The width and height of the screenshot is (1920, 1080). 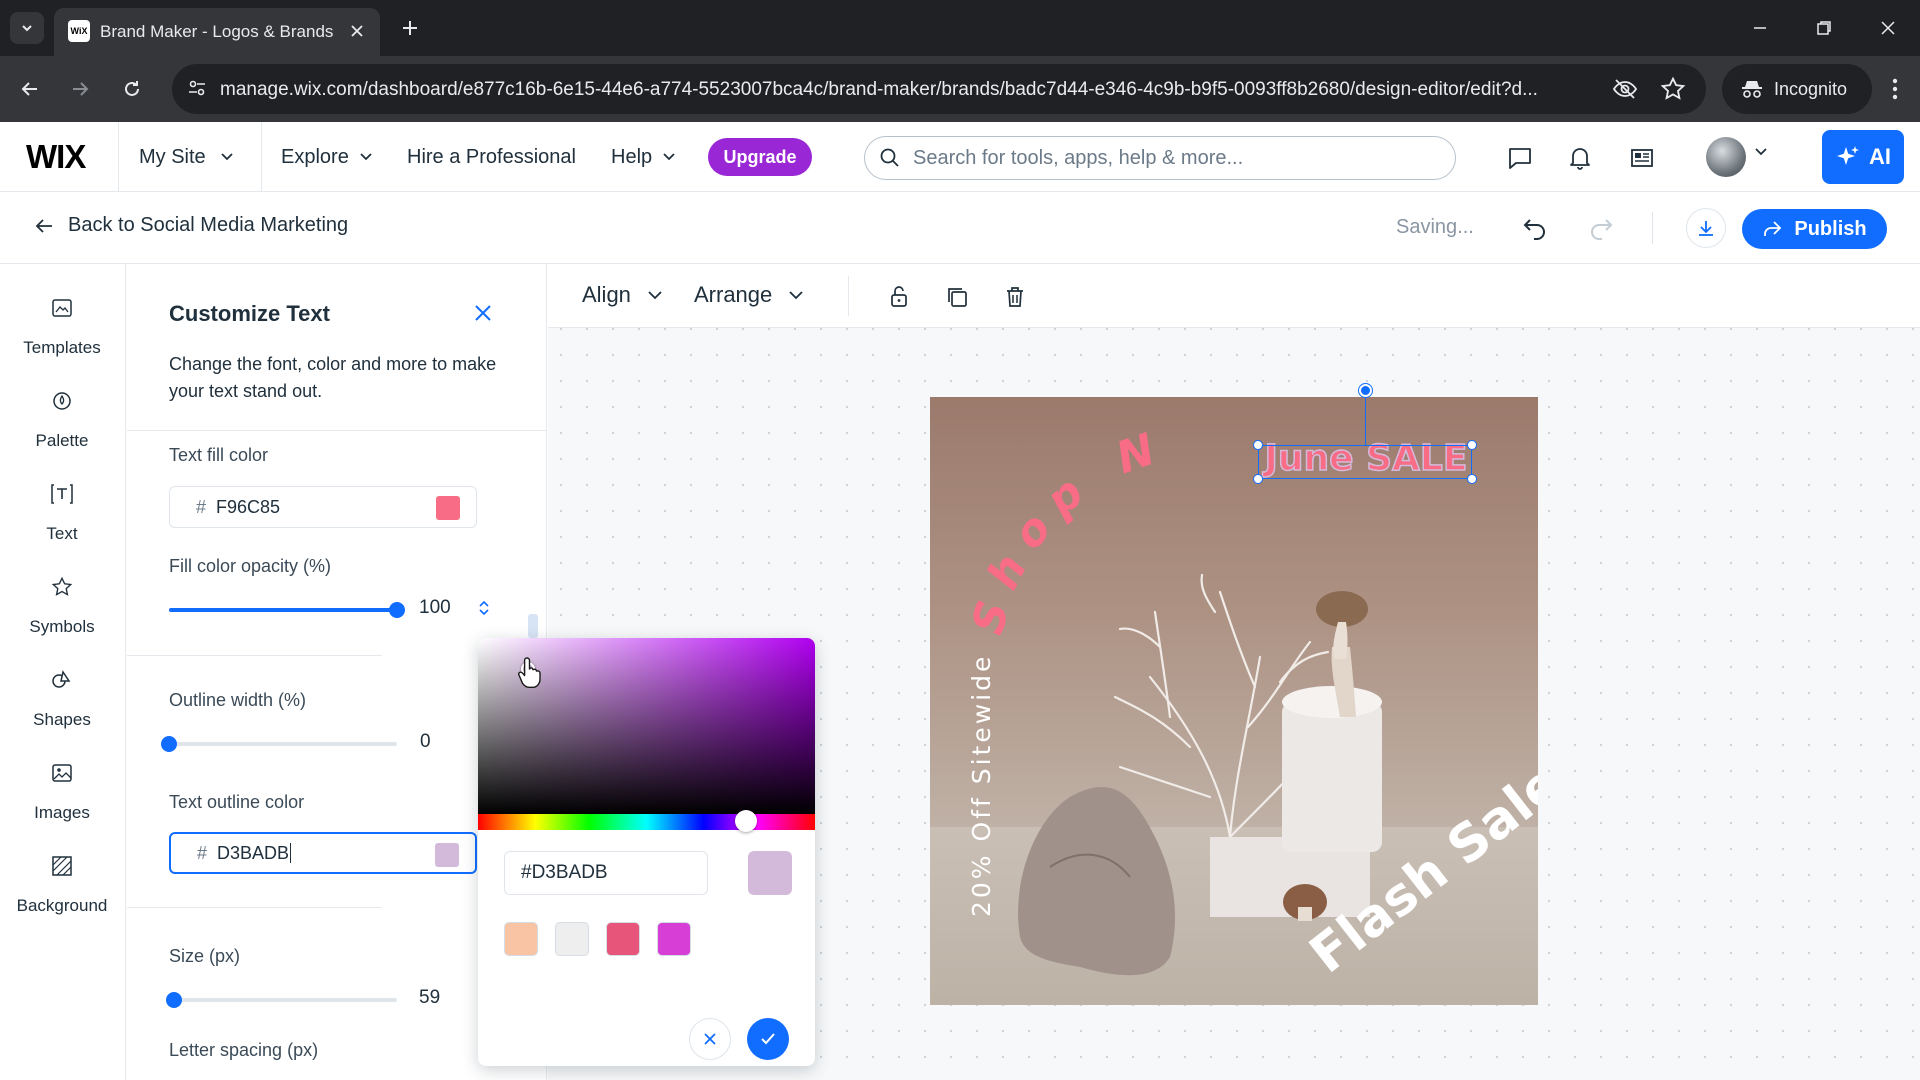 I want to click on picker-hex-input: #D3BADB, so click(x=606, y=873).